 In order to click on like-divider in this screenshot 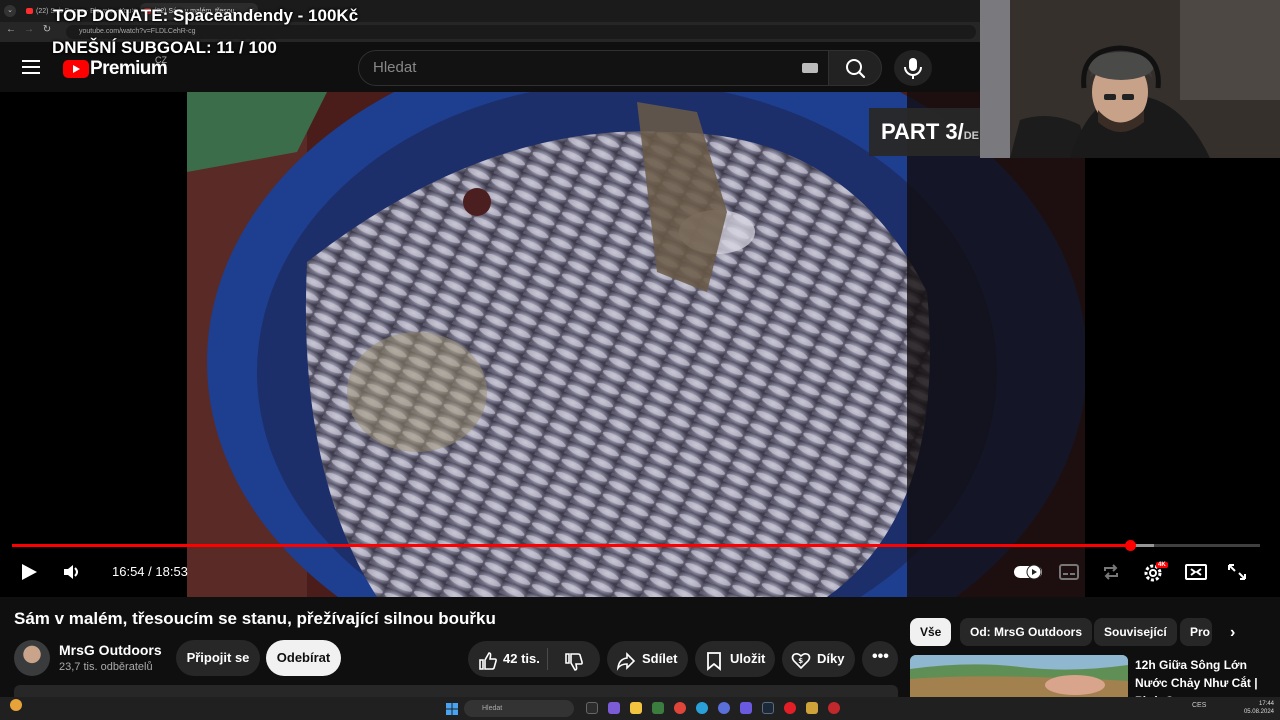, I will do `click(547, 659)`.